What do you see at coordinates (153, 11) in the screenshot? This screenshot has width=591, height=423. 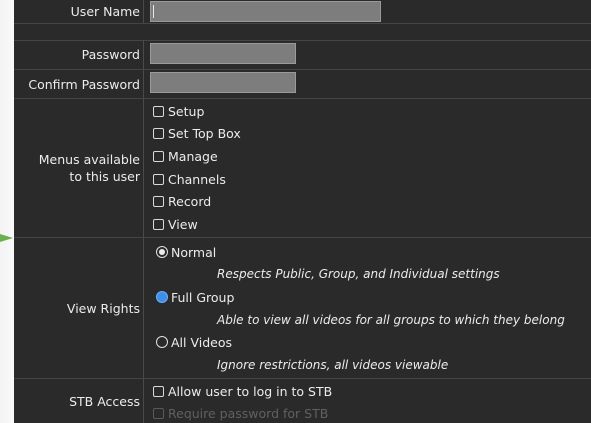 I see `text-caret` at bounding box center [153, 11].